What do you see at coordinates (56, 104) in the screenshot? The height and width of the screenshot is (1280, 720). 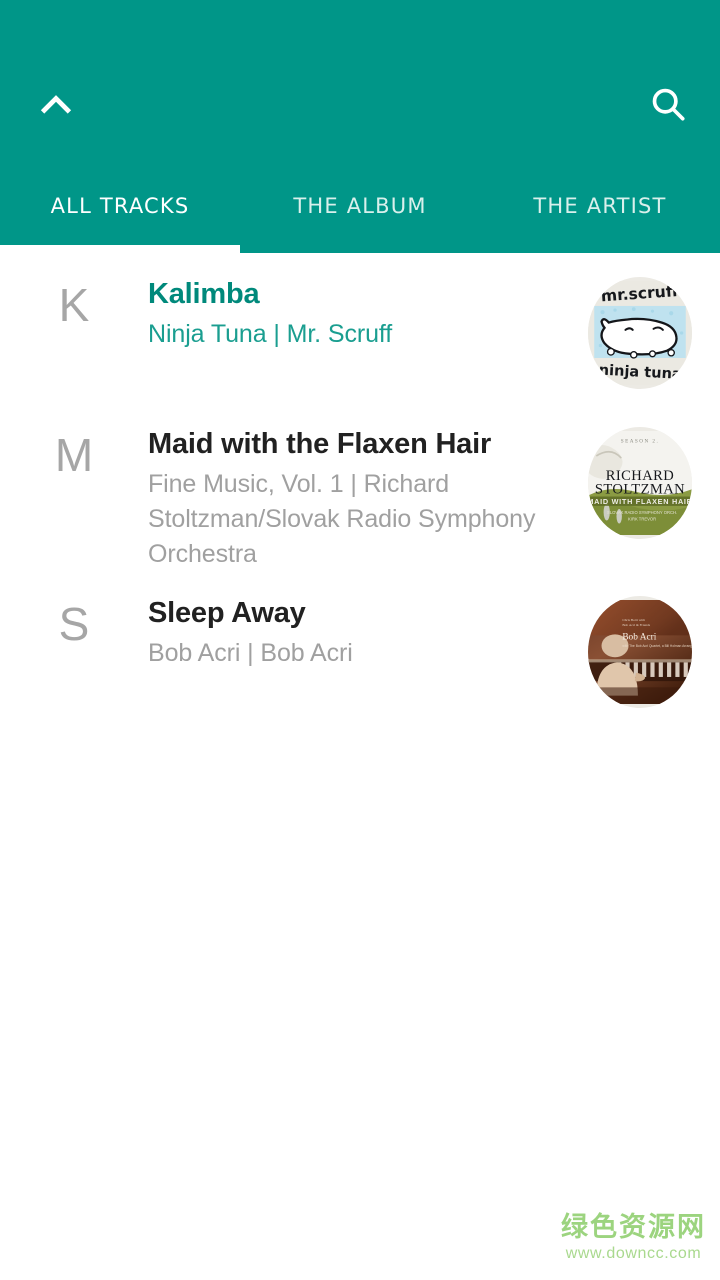 I see `chevron-up-icon` at bounding box center [56, 104].